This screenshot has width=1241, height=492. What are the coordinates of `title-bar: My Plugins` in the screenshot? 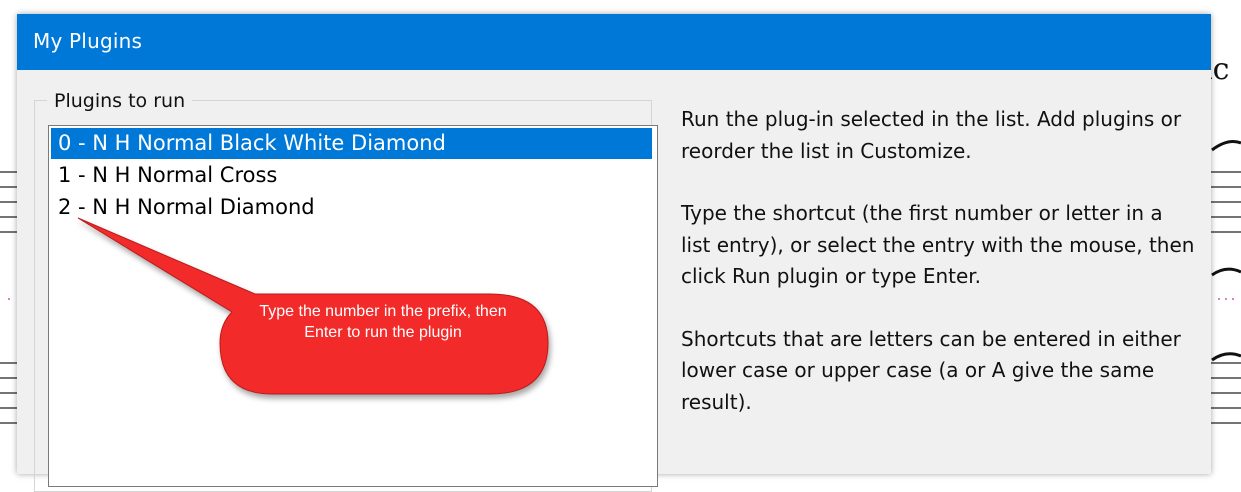 It's located at (614, 42).